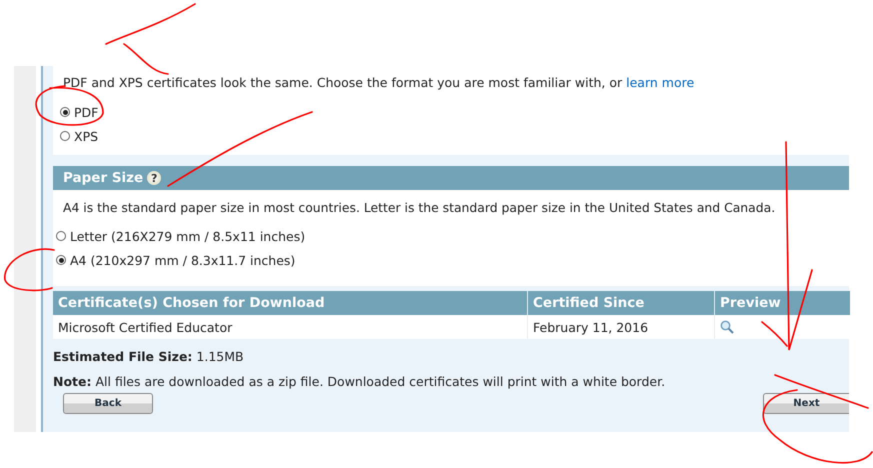  I want to click on note-text: Note: All files are downloaded as a zip file. Downloaded certificates will print with a white border., so click(359, 381).